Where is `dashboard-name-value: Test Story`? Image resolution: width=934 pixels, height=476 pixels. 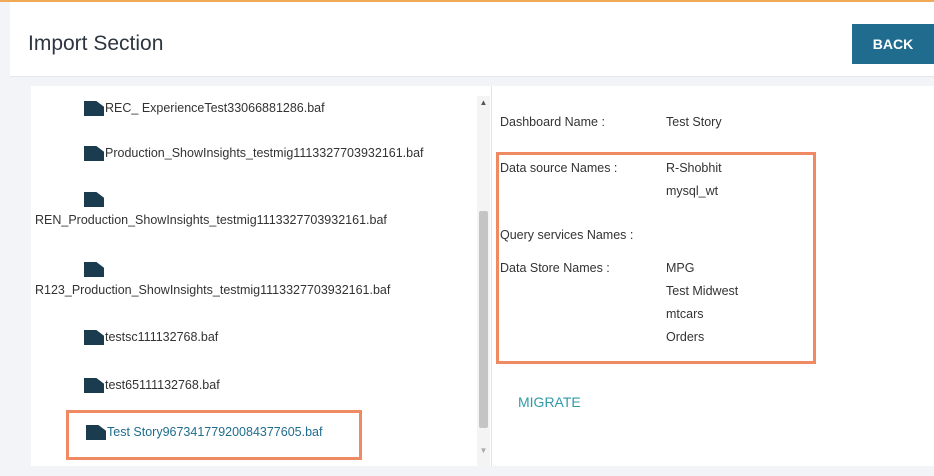 dashboard-name-value: Test Story is located at coordinates (694, 122).